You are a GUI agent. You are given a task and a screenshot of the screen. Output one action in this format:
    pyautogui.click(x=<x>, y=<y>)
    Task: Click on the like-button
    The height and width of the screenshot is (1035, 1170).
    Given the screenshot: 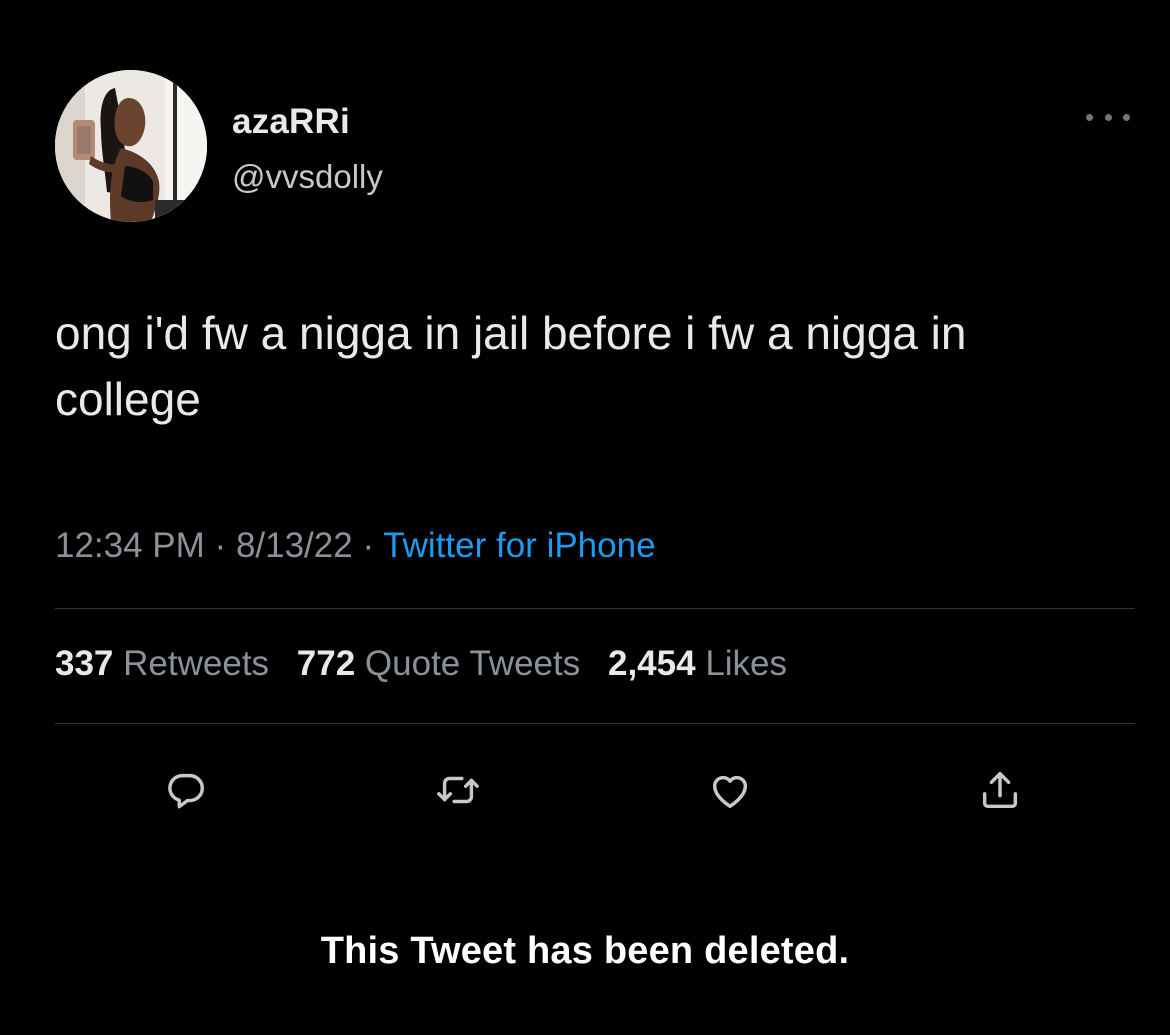 What is the action you would take?
    pyautogui.click(x=730, y=790)
    